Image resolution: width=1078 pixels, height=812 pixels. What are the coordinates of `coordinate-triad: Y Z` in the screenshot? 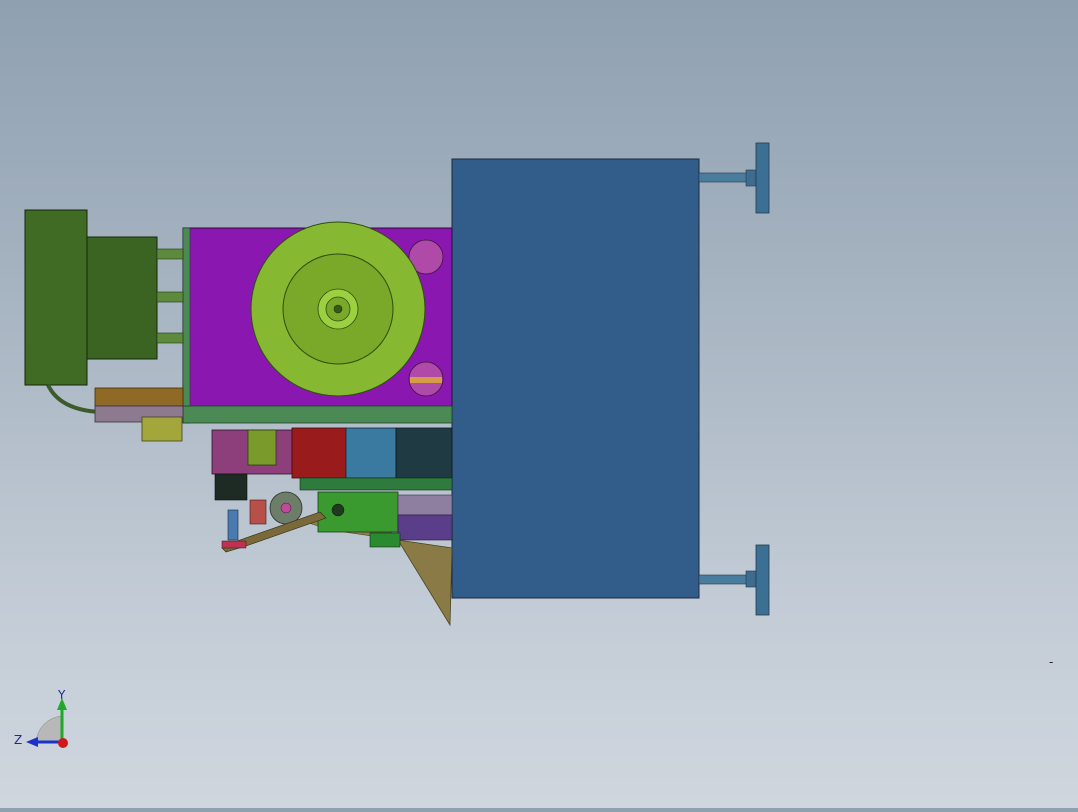 It's located at (41, 718).